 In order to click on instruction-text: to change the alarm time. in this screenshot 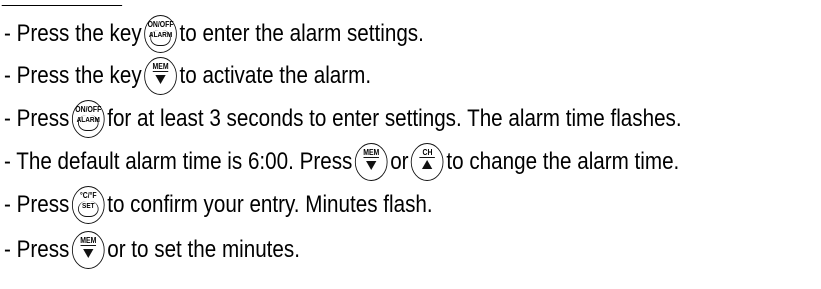, I will do `click(563, 161)`.